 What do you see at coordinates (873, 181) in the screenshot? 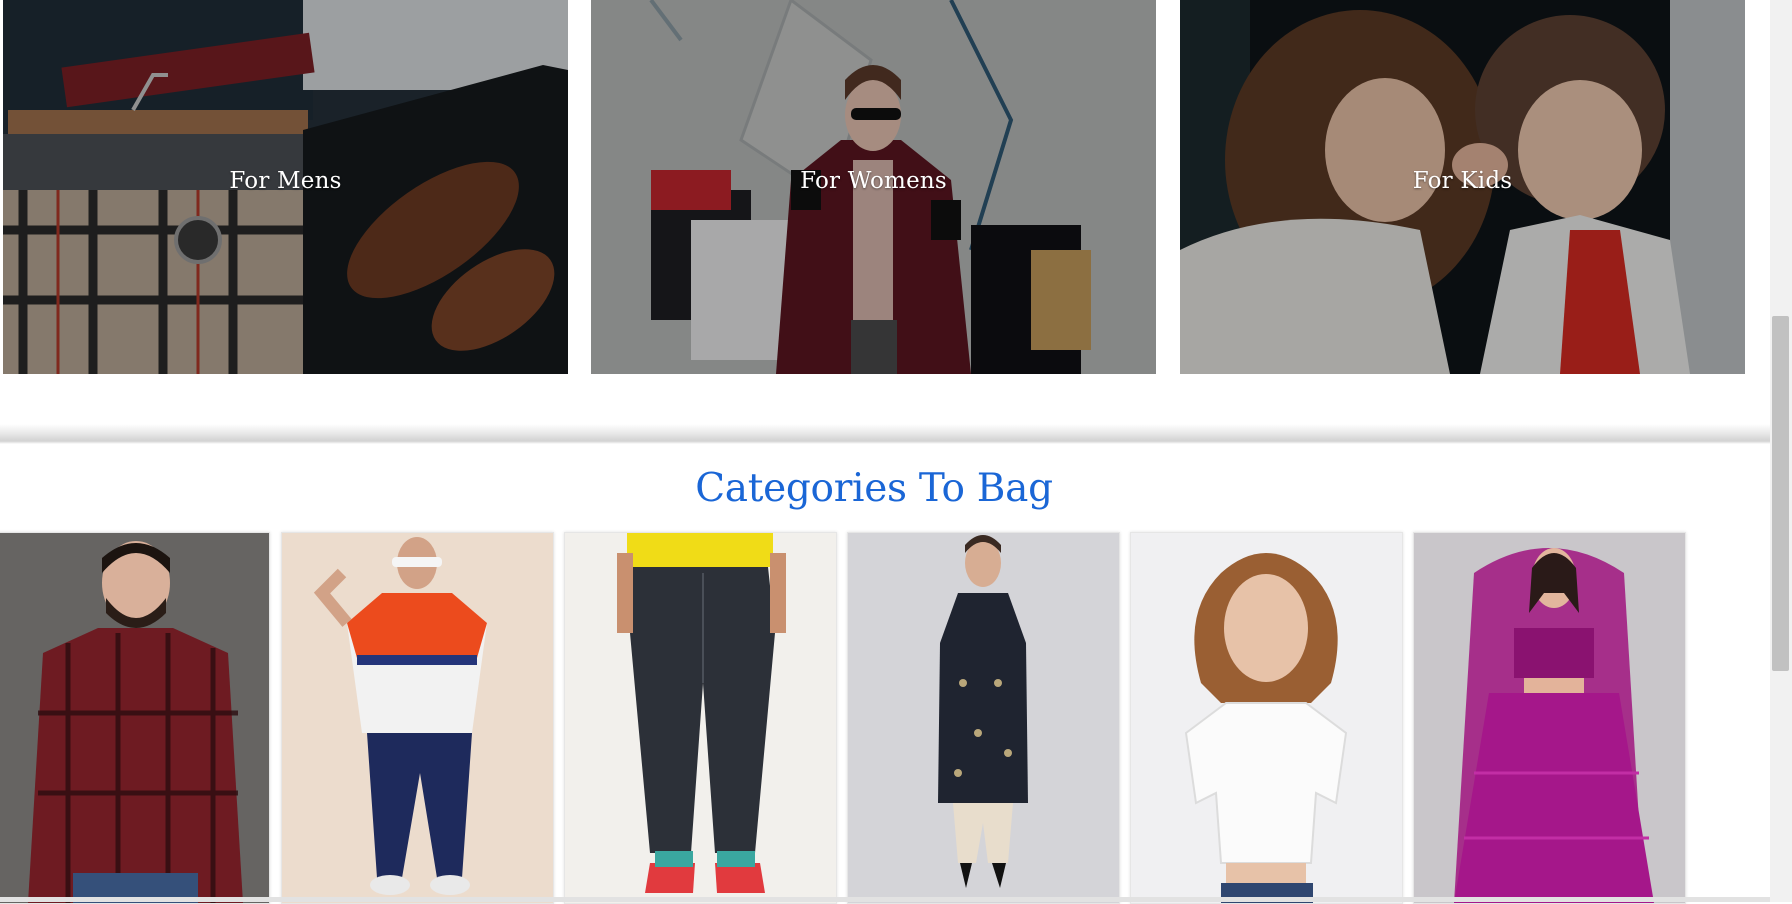
I see `banner-label: For Womens` at bounding box center [873, 181].